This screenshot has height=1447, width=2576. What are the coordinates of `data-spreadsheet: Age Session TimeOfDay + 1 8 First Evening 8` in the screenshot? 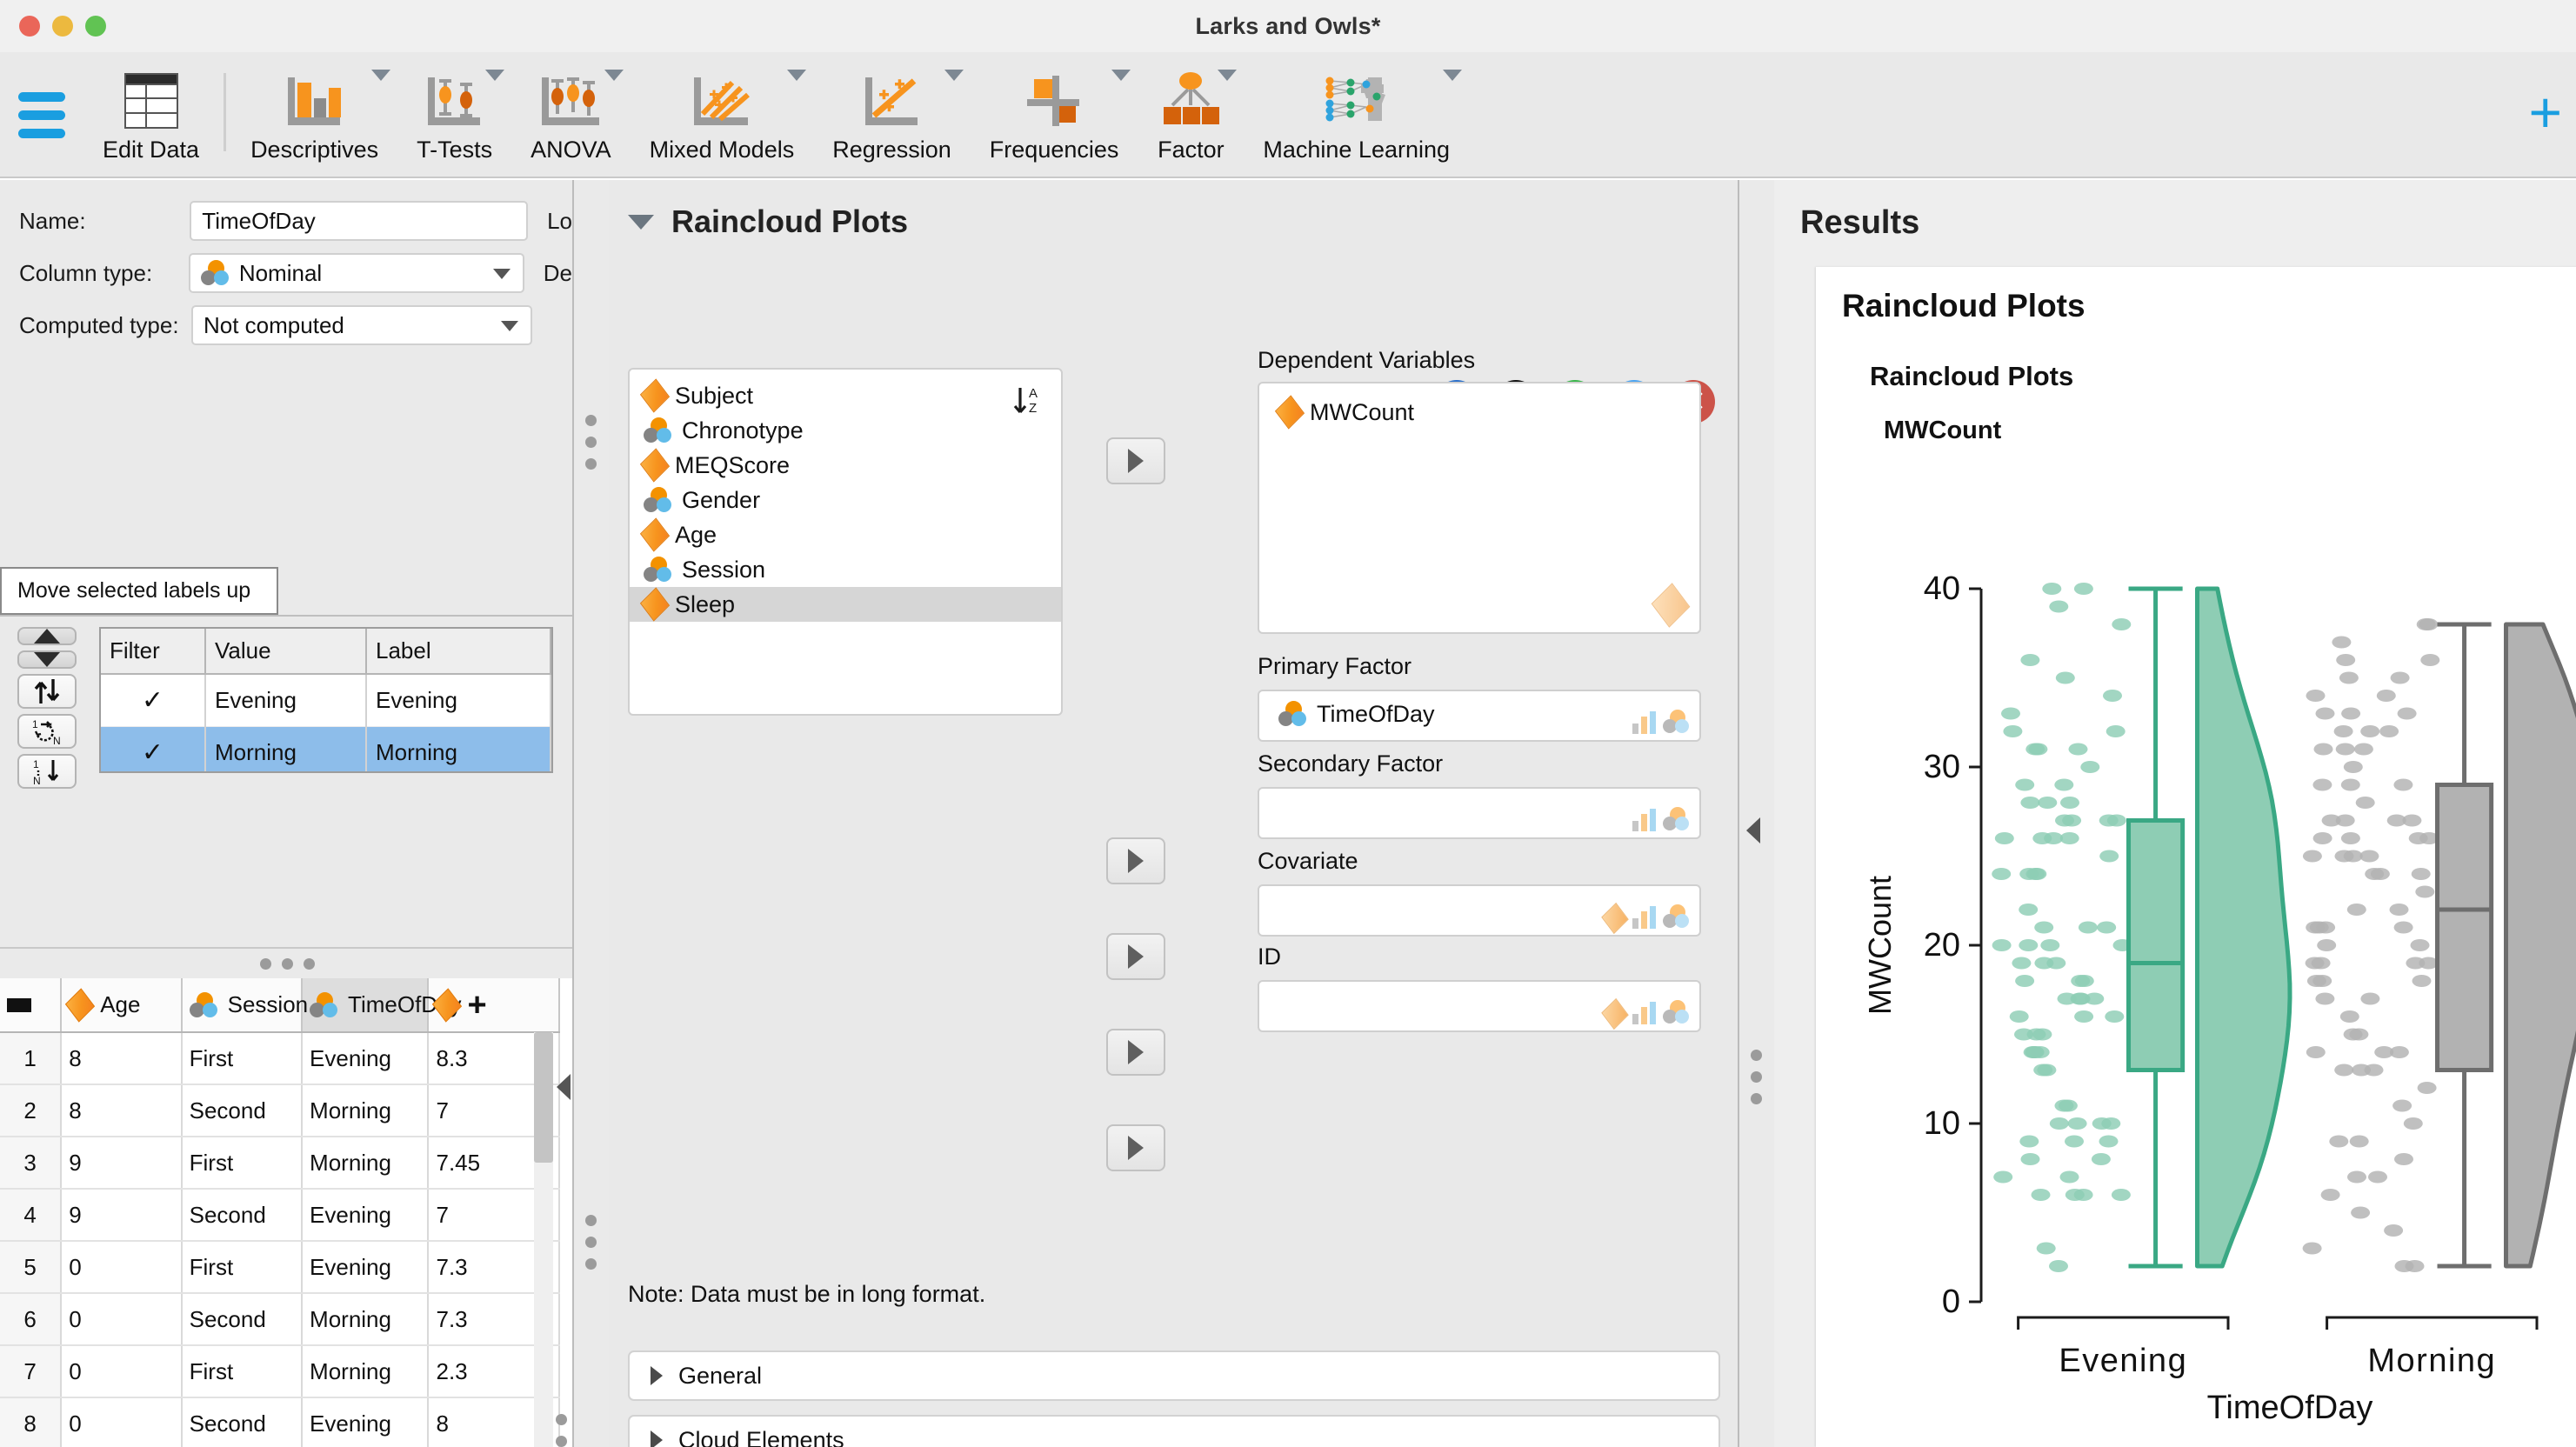 It's located at (286, 1212).